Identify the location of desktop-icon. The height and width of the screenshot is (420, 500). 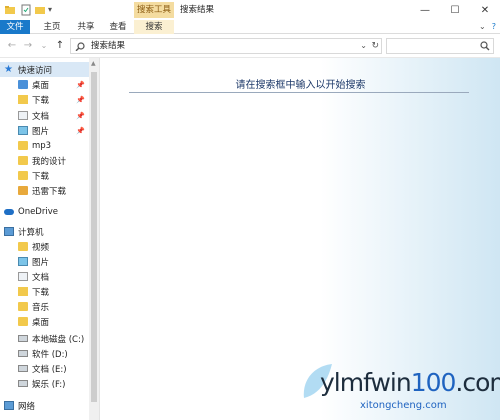
(23, 84).